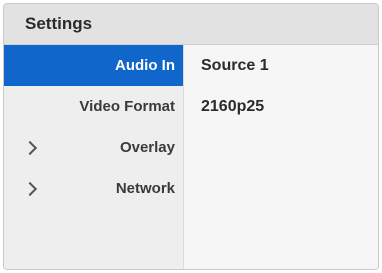 The image size is (382, 273). What do you see at coordinates (191, 24) in the screenshot?
I see `panel-header: Settings` at bounding box center [191, 24].